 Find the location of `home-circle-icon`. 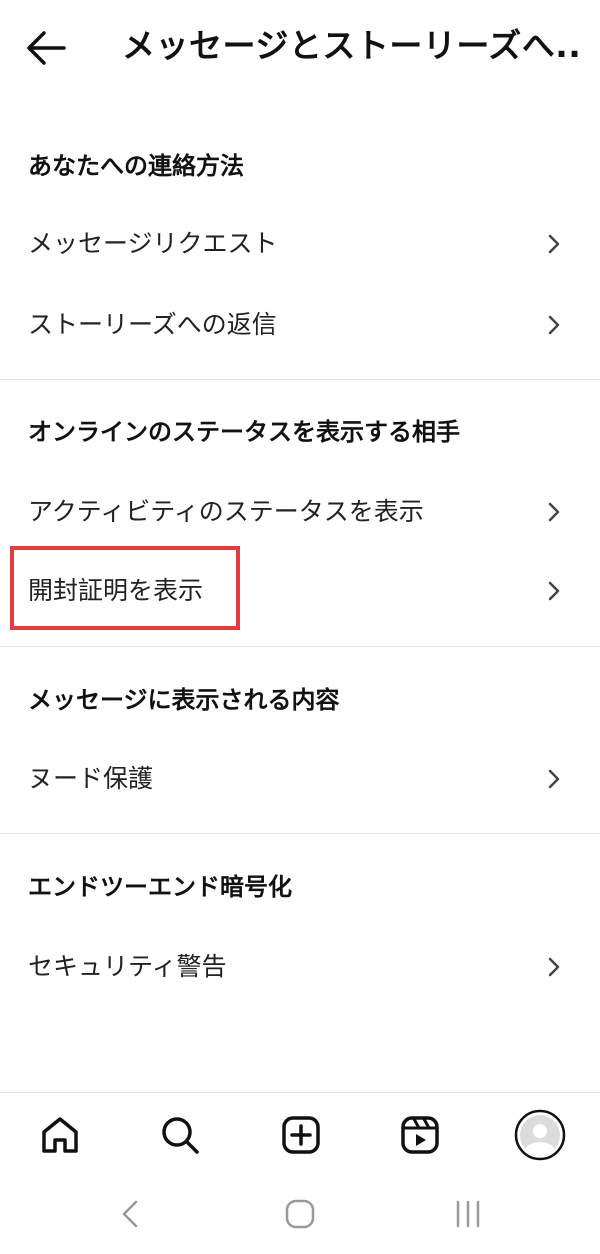

home-circle-icon is located at coordinates (300, 1214).